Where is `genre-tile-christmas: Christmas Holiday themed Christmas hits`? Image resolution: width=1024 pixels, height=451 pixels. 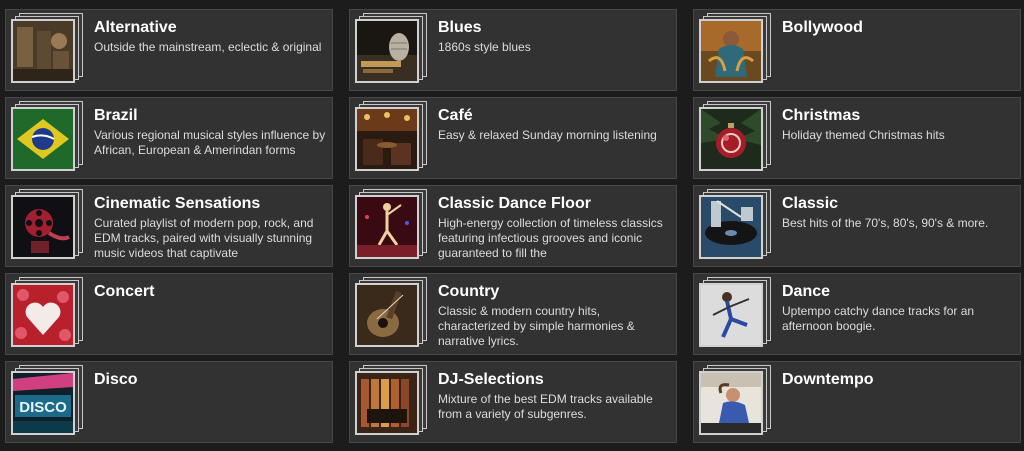
genre-tile-christmas: Christmas Holiday themed Christmas hits is located at coordinates (857, 138).